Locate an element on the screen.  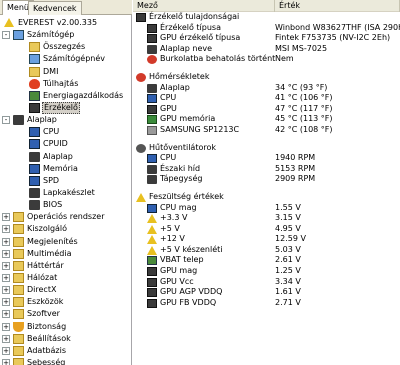
section-header: Hőmérsékletek is located at coordinates (266, 77).